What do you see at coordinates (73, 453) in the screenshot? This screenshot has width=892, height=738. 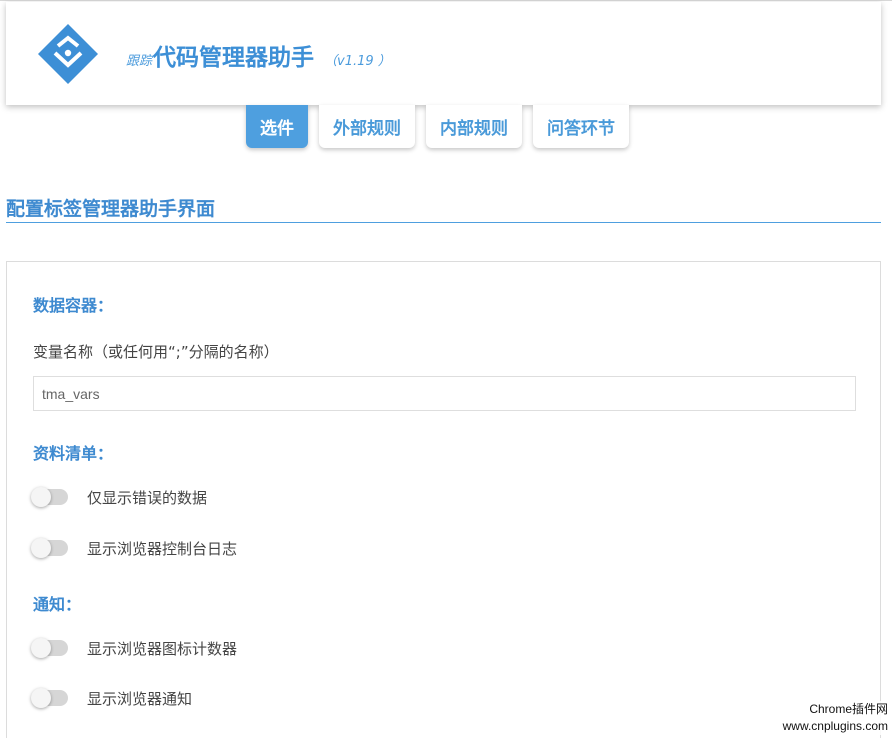 I see `data-list-title: 资料清单：` at bounding box center [73, 453].